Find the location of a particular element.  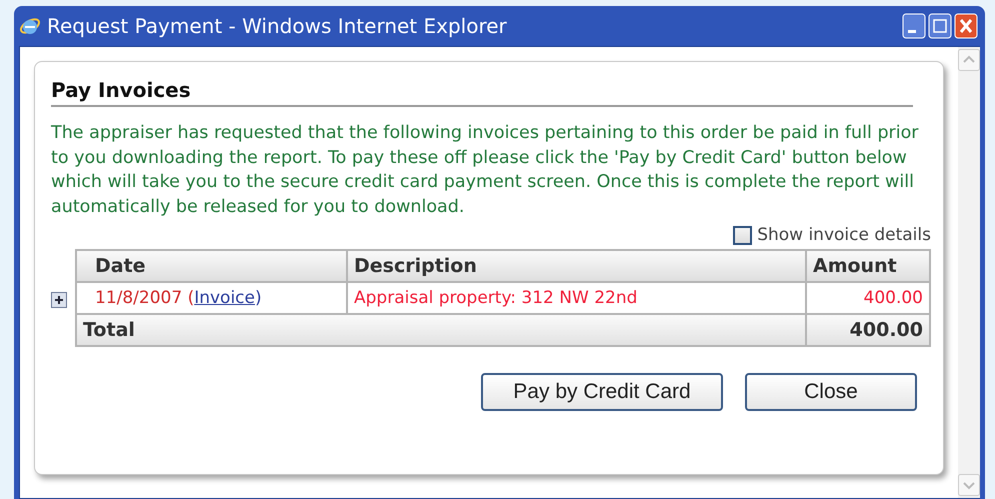

column-header: Description is located at coordinates (576, 266).